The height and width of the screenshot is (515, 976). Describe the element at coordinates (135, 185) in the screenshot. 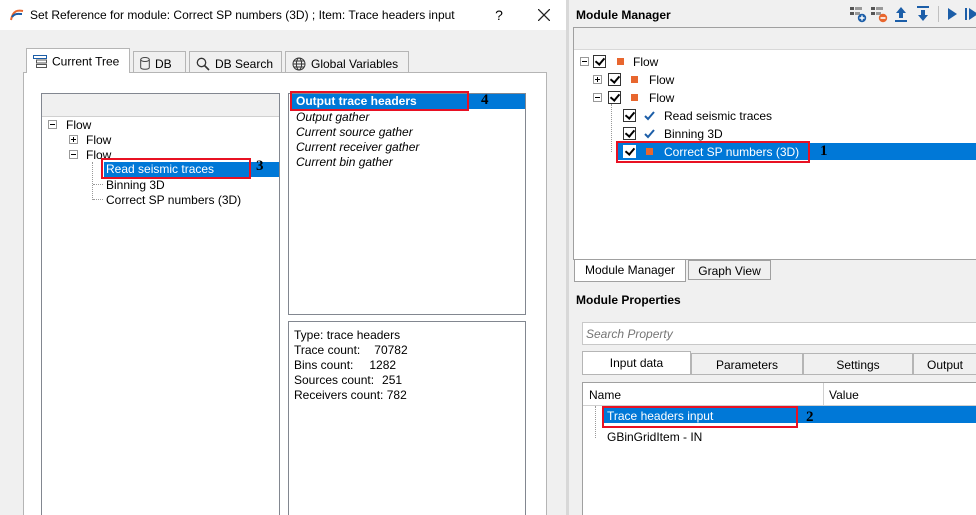

I see `tree-item-binning-3d: Binning 3D` at that location.